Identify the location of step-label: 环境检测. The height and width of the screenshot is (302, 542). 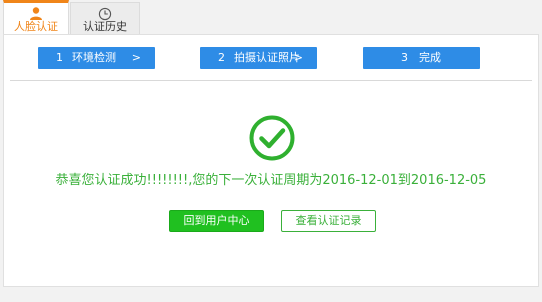
(94, 57).